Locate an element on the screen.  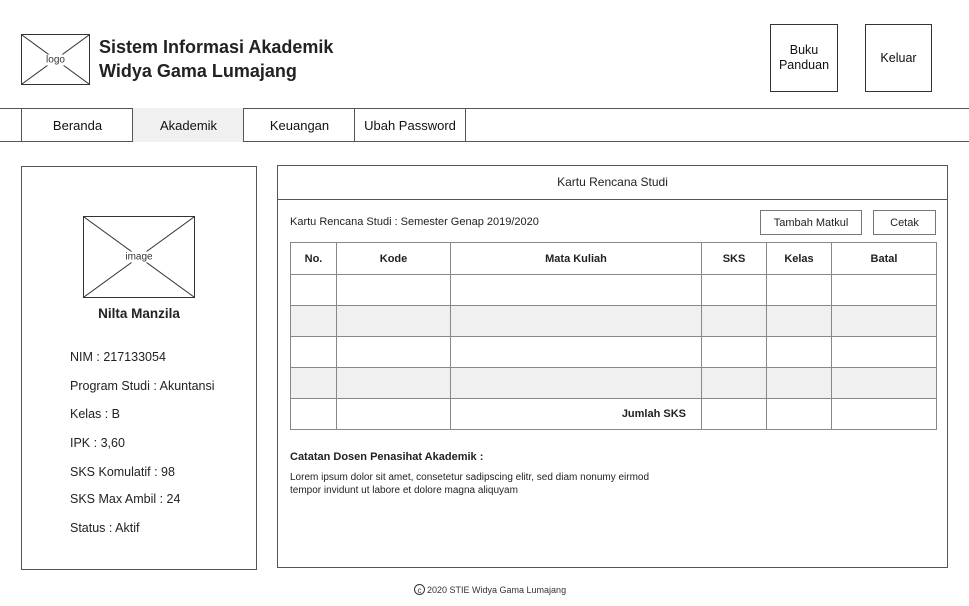
table-total-row: Jumlah SKS is located at coordinates (613, 414).